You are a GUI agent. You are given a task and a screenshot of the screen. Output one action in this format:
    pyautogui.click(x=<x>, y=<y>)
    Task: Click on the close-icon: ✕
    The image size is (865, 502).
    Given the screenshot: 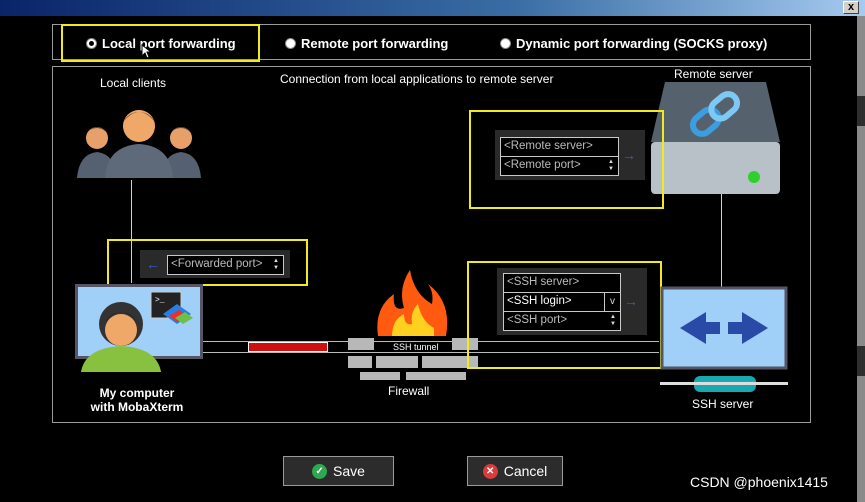 What is the action you would take?
    pyautogui.click(x=490, y=471)
    